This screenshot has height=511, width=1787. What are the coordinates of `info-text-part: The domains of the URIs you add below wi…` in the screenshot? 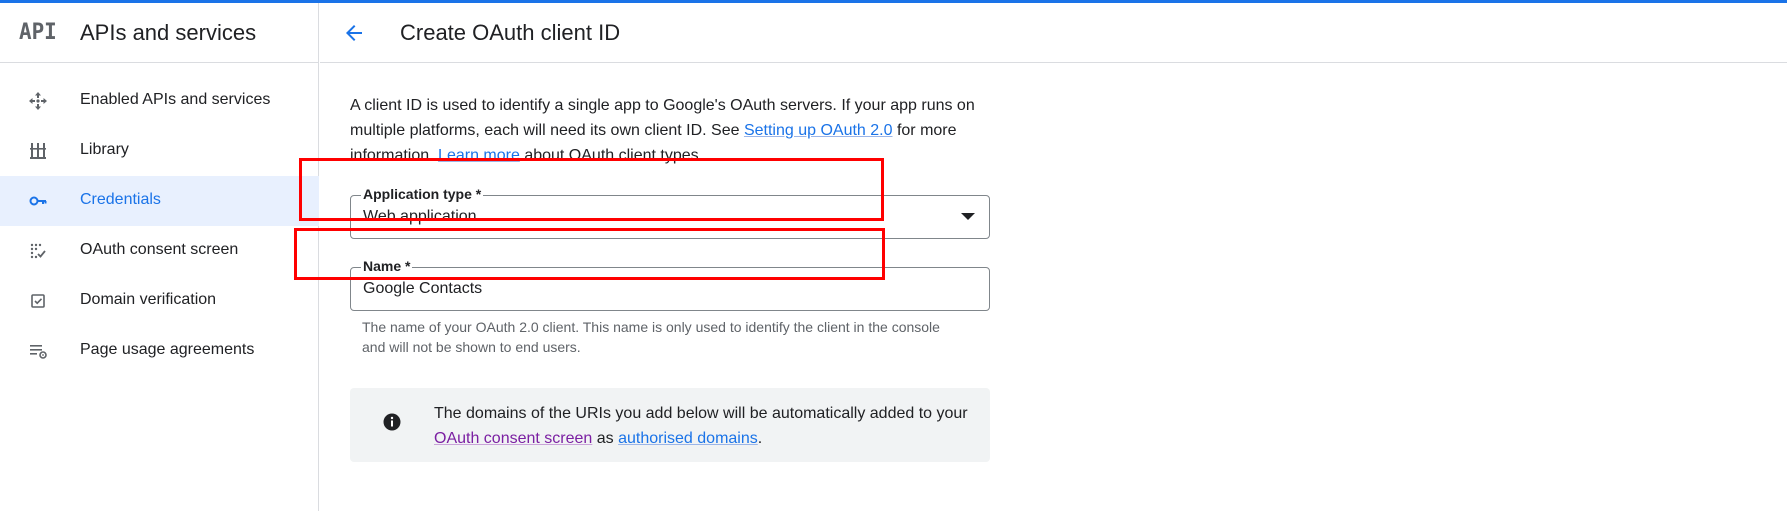 It's located at (701, 413).